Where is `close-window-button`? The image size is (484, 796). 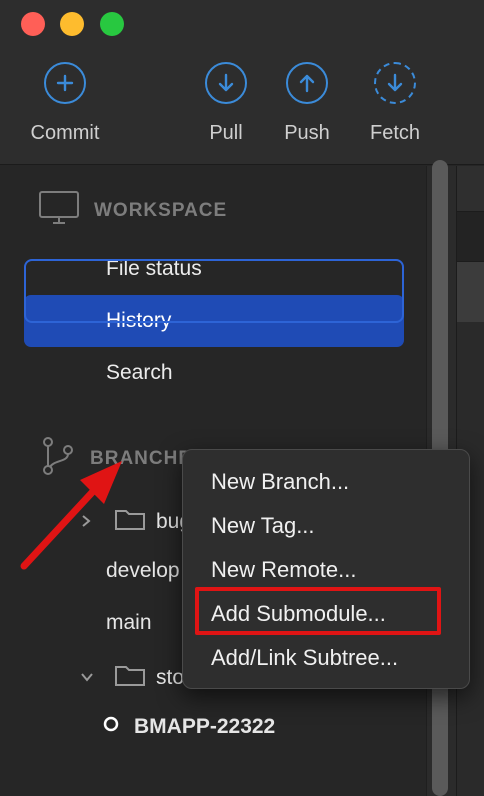 close-window-button is located at coordinates (33, 24).